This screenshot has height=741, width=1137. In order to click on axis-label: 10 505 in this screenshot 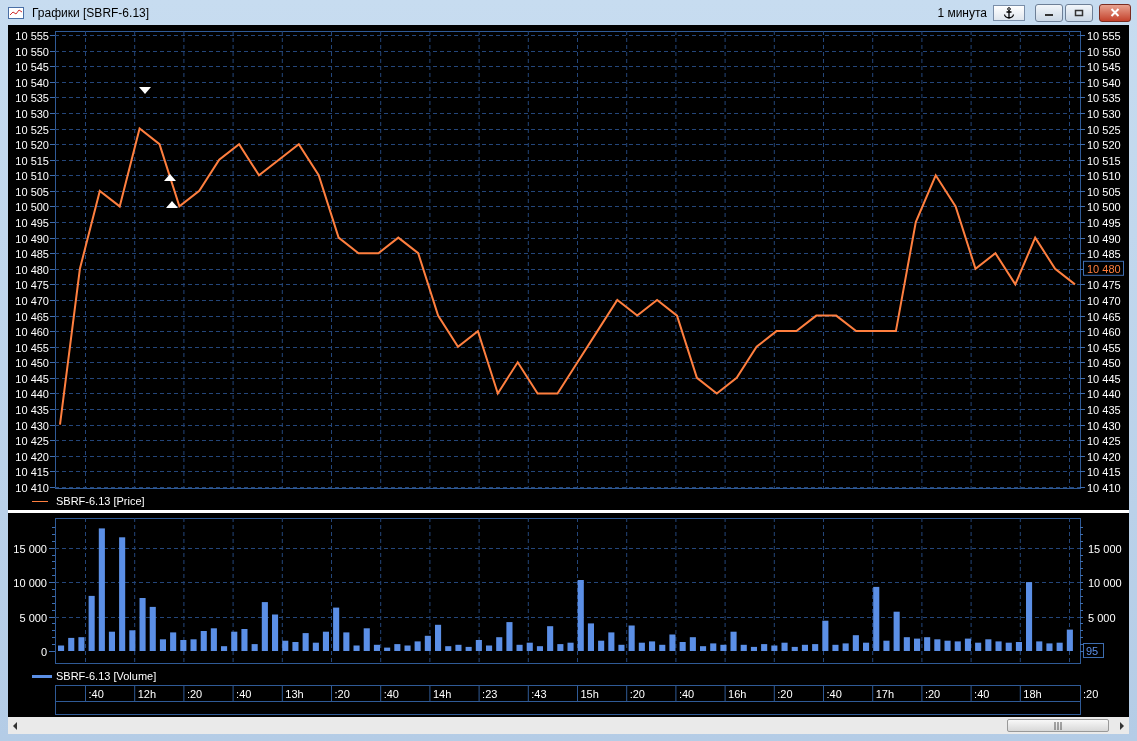, I will do `click(32, 191)`.